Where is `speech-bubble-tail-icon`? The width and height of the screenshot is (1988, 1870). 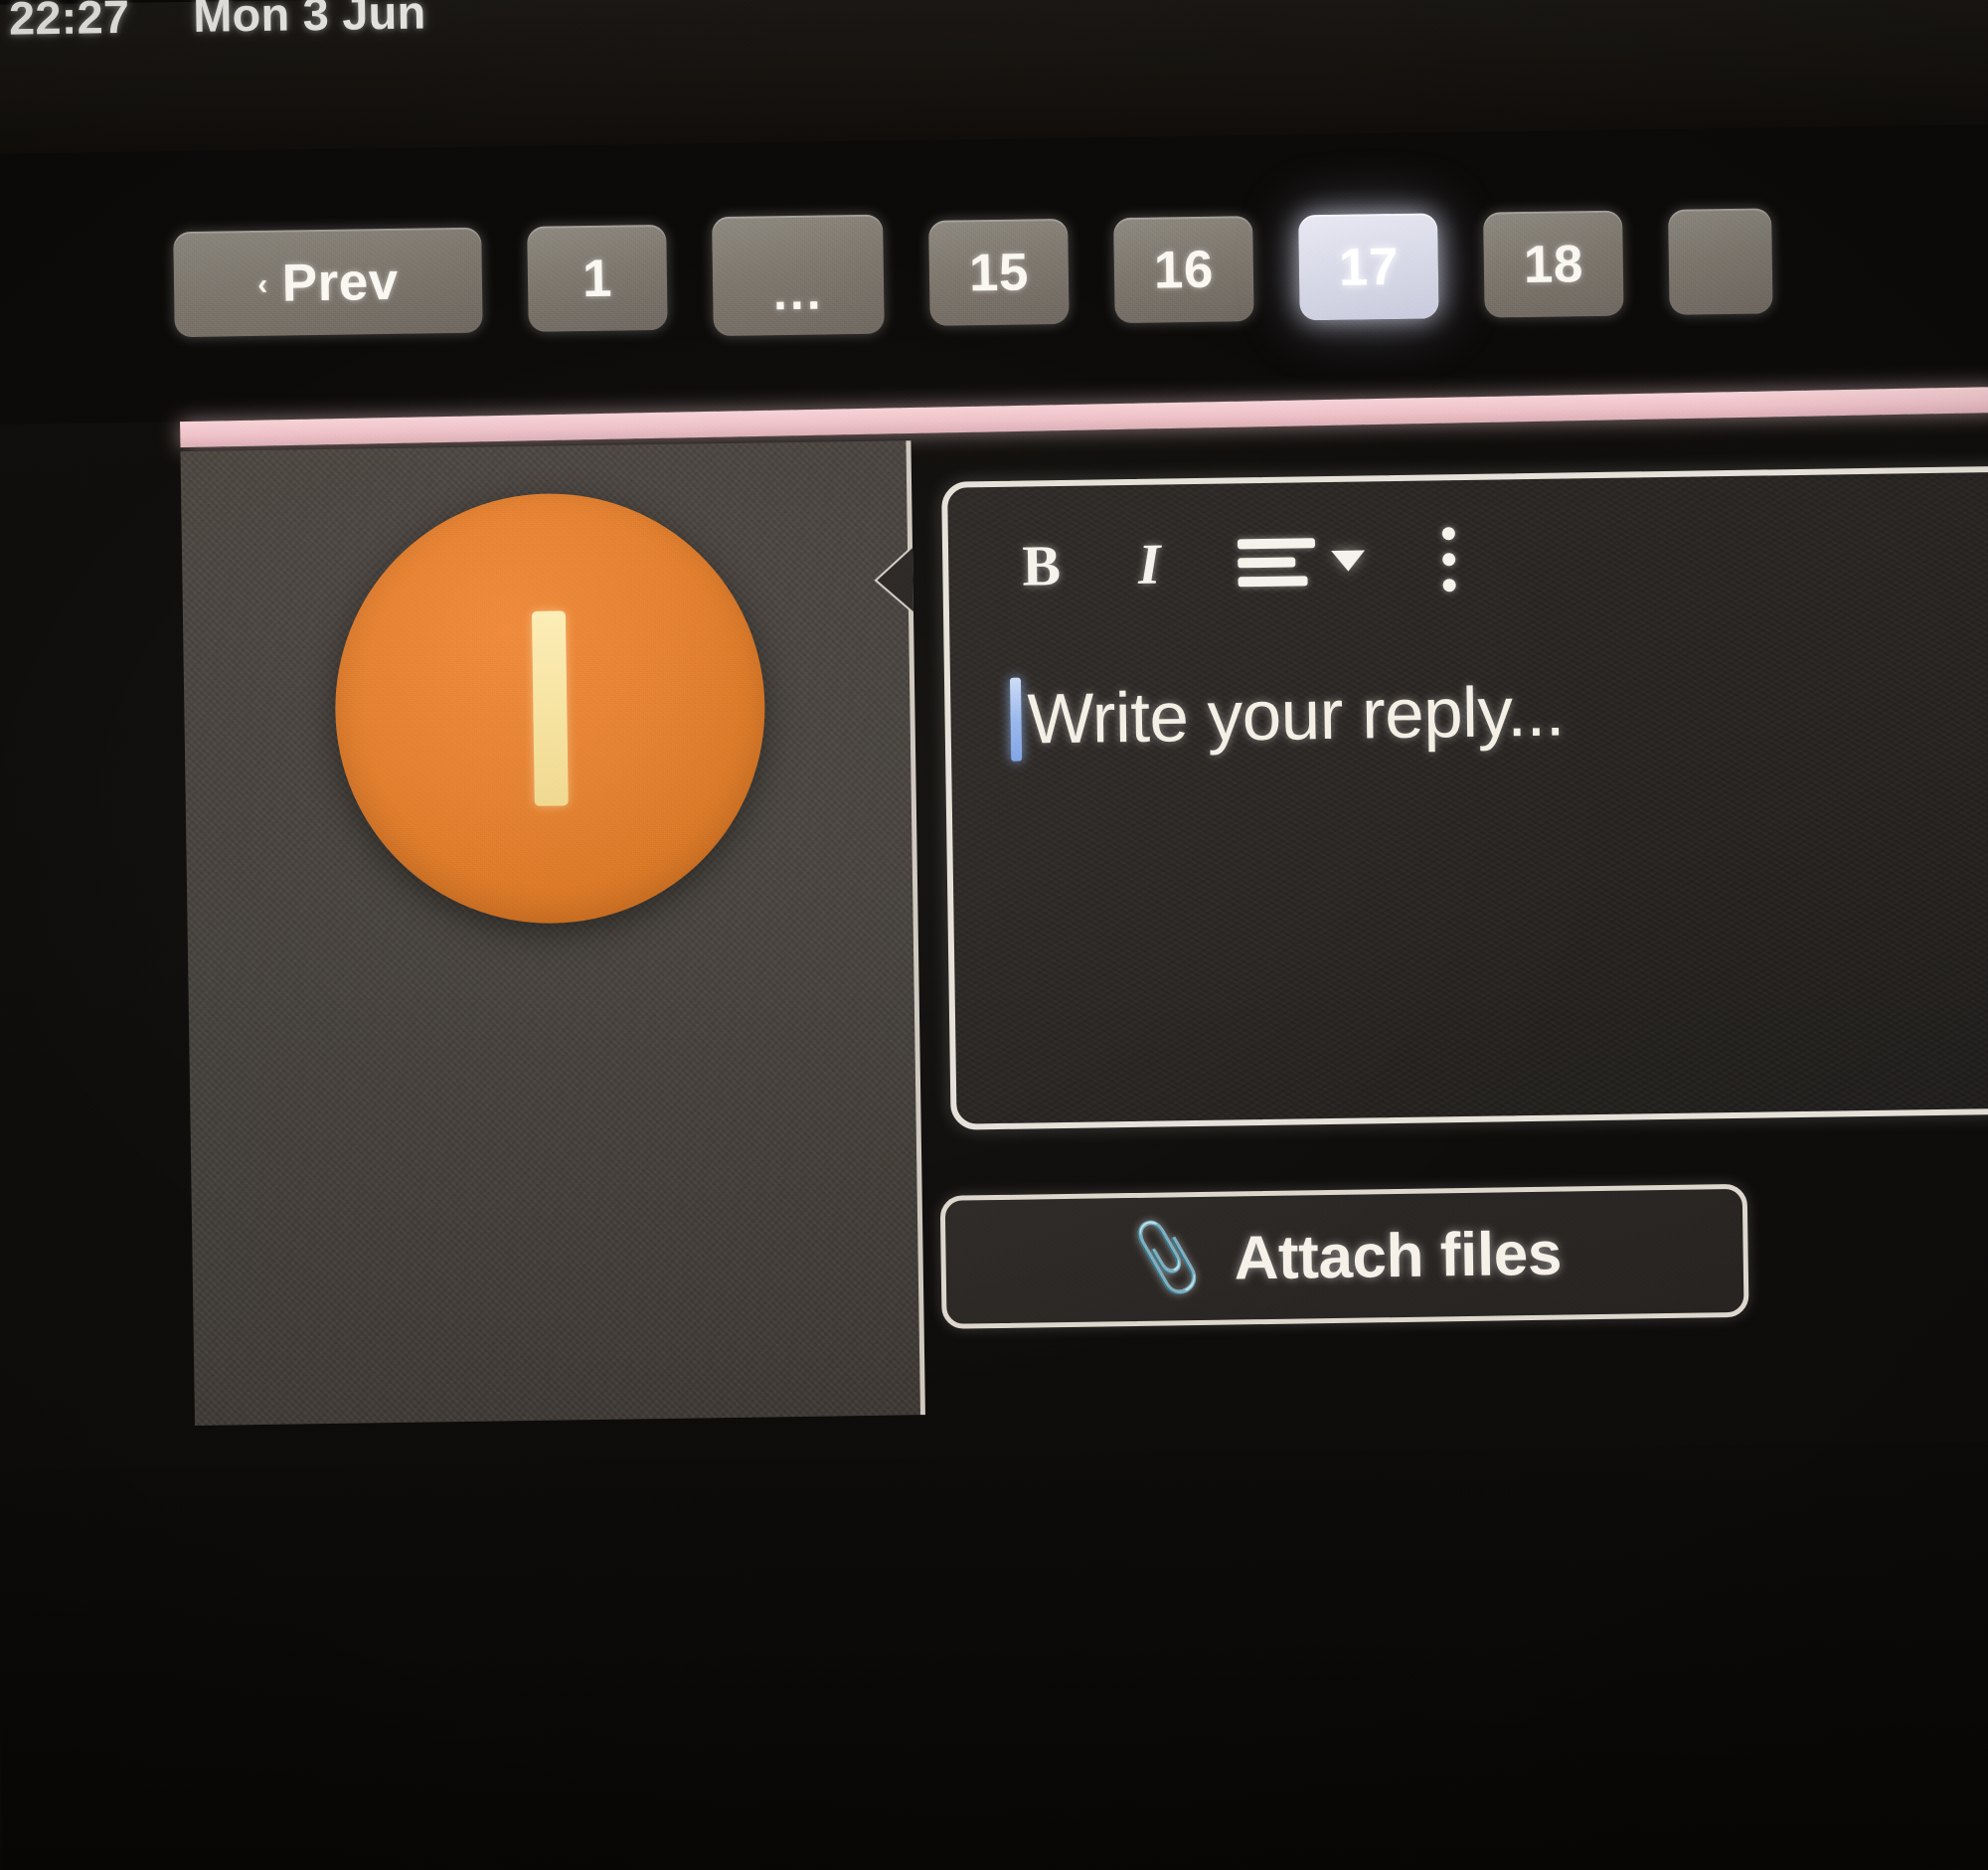 speech-bubble-tail-icon is located at coordinates (895, 580).